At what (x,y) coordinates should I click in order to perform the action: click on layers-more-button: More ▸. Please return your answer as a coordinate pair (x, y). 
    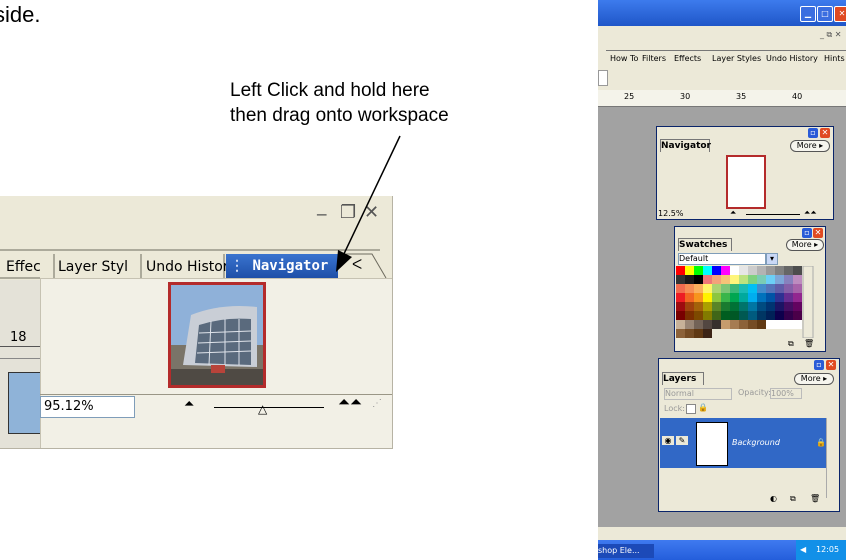
    Looking at the image, I should click on (814, 379).